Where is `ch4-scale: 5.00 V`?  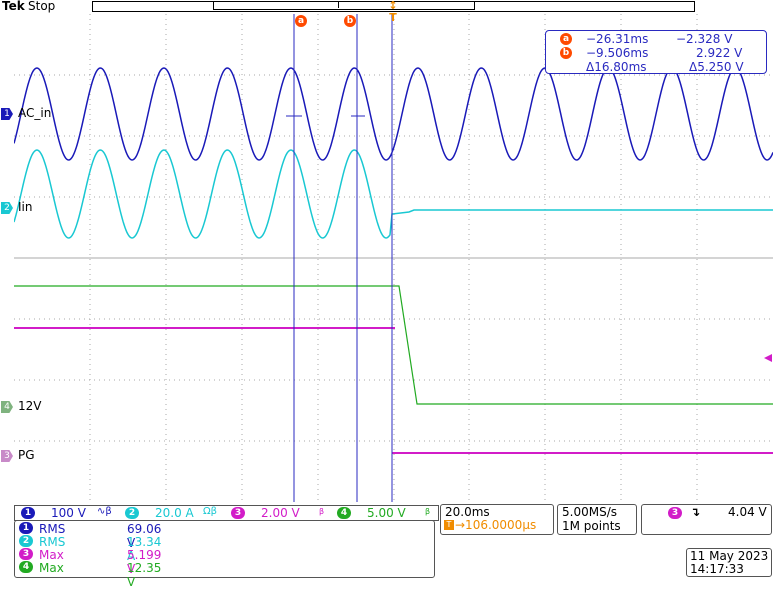 ch4-scale: 5.00 V is located at coordinates (386, 513).